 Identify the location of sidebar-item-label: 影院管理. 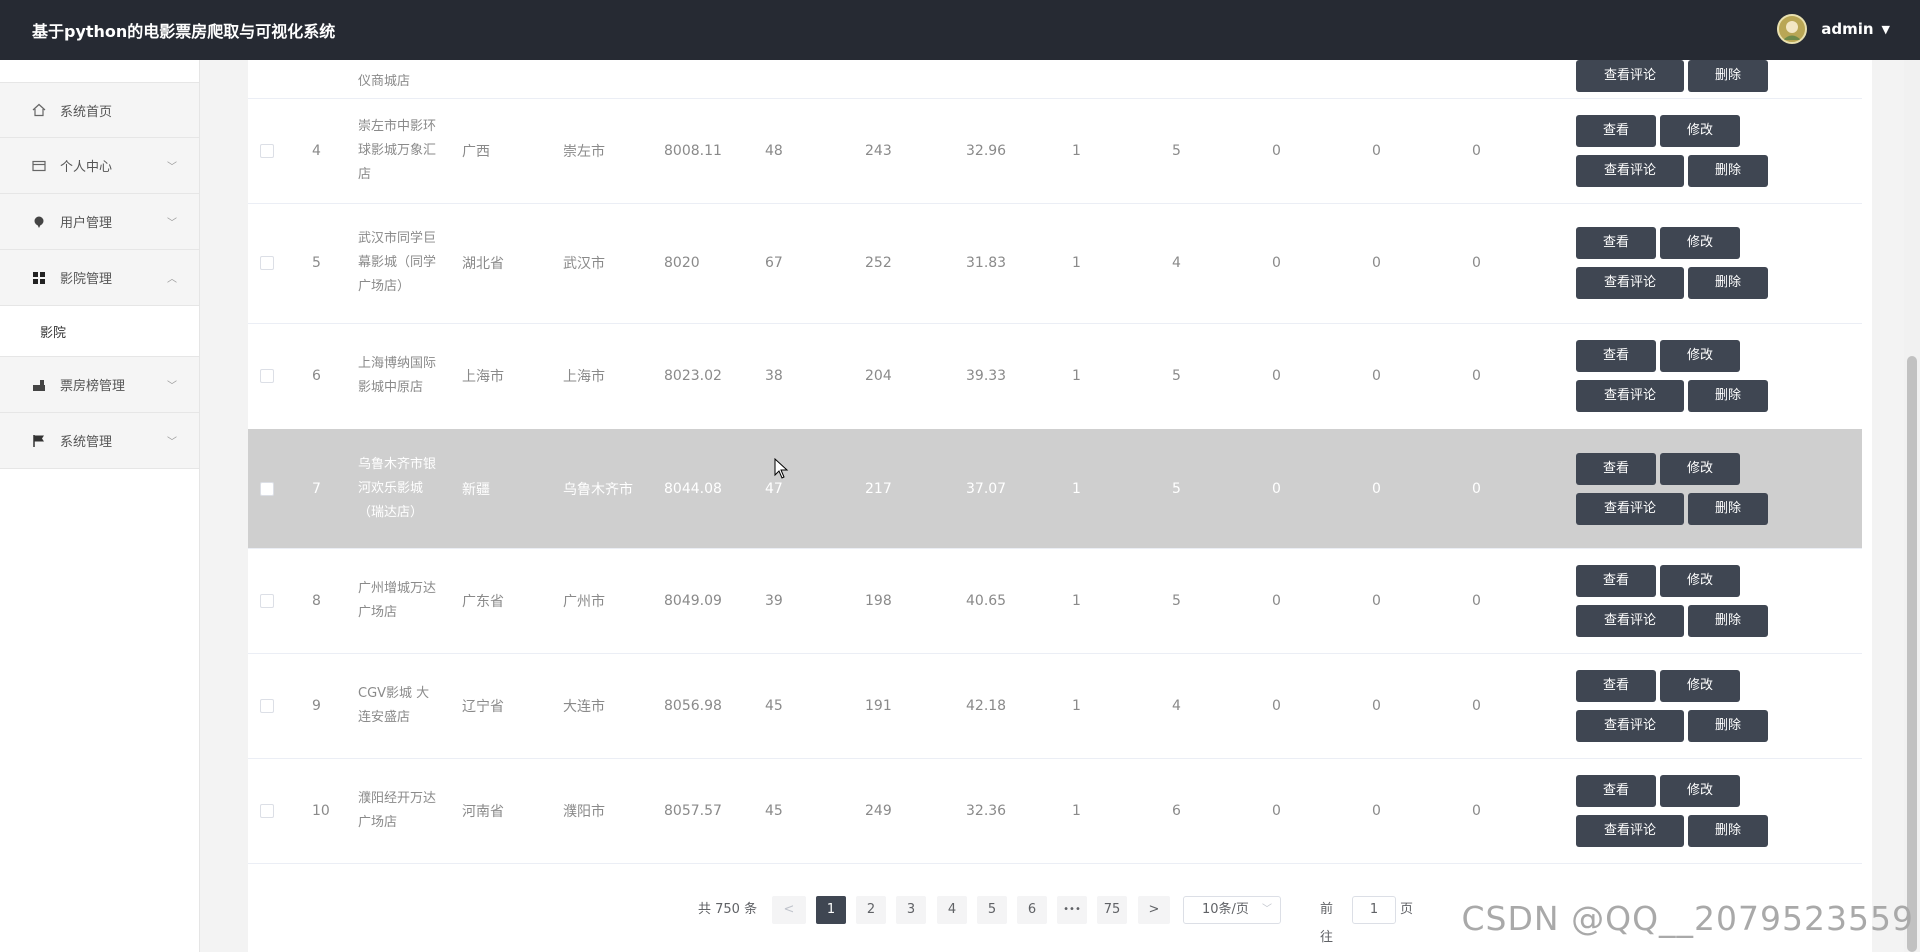
(86, 279).